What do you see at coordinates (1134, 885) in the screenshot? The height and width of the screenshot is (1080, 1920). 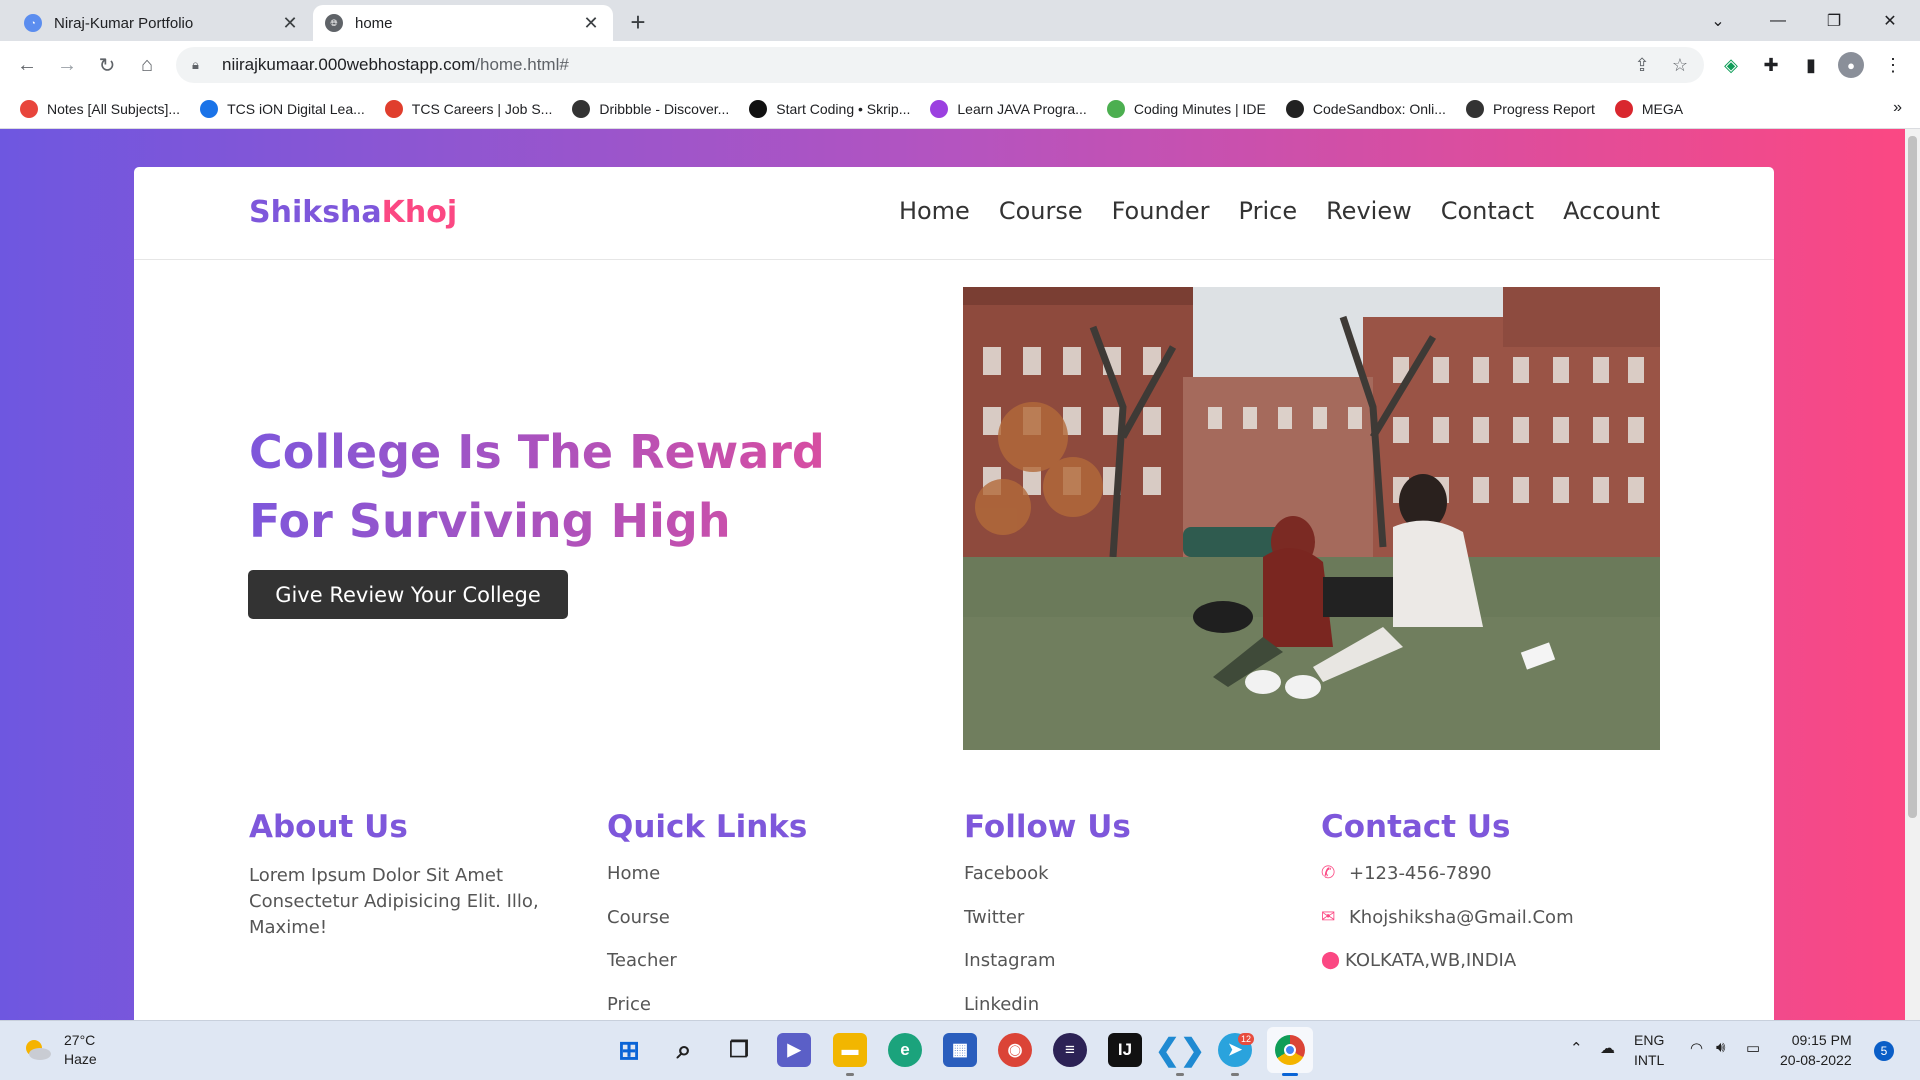 I see `follow-link-facebook: Facebook` at bounding box center [1134, 885].